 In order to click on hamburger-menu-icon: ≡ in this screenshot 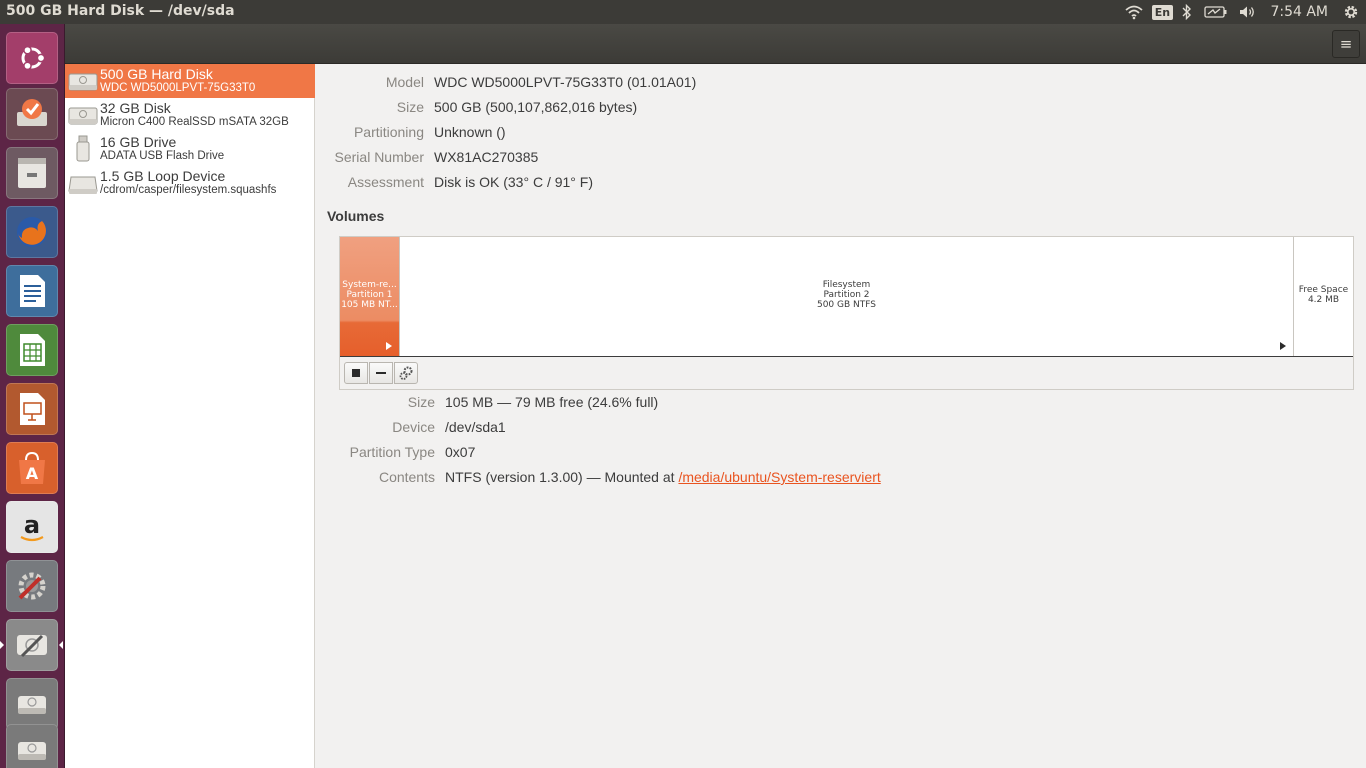, I will do `click(1346, 44)`.